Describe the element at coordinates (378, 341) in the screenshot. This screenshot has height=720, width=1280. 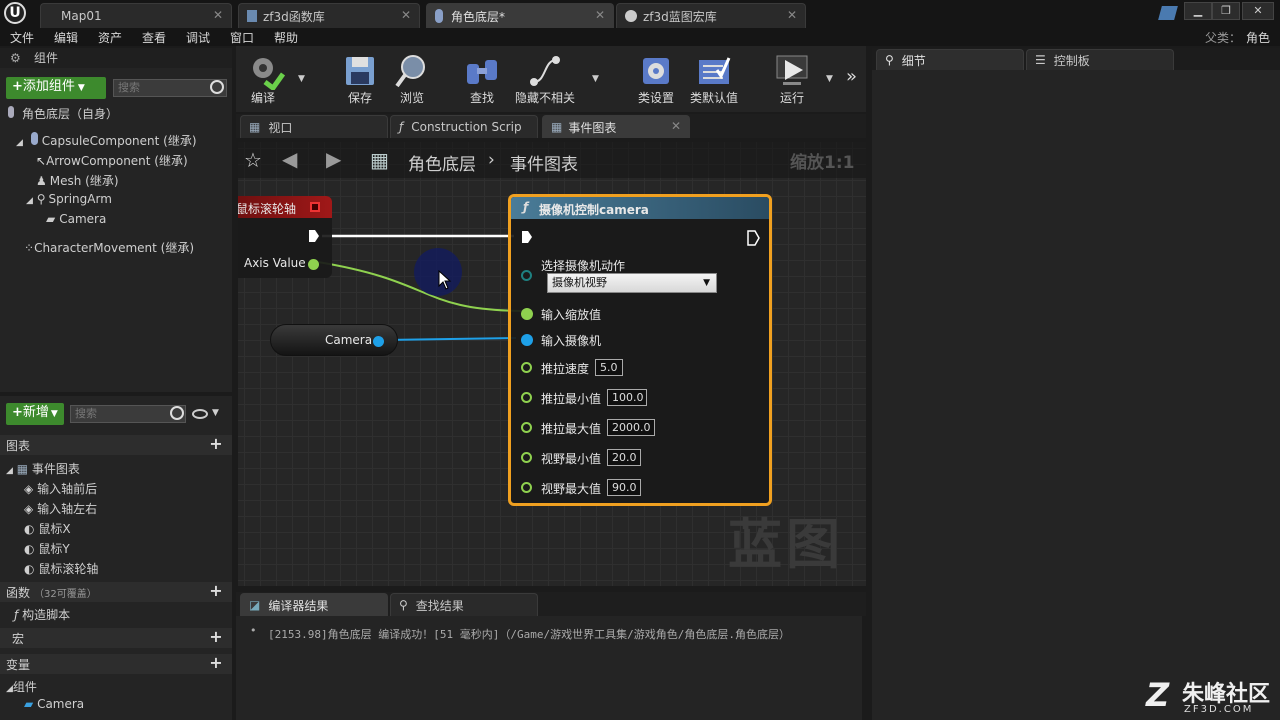
I see `camera-output-pin` at that location.